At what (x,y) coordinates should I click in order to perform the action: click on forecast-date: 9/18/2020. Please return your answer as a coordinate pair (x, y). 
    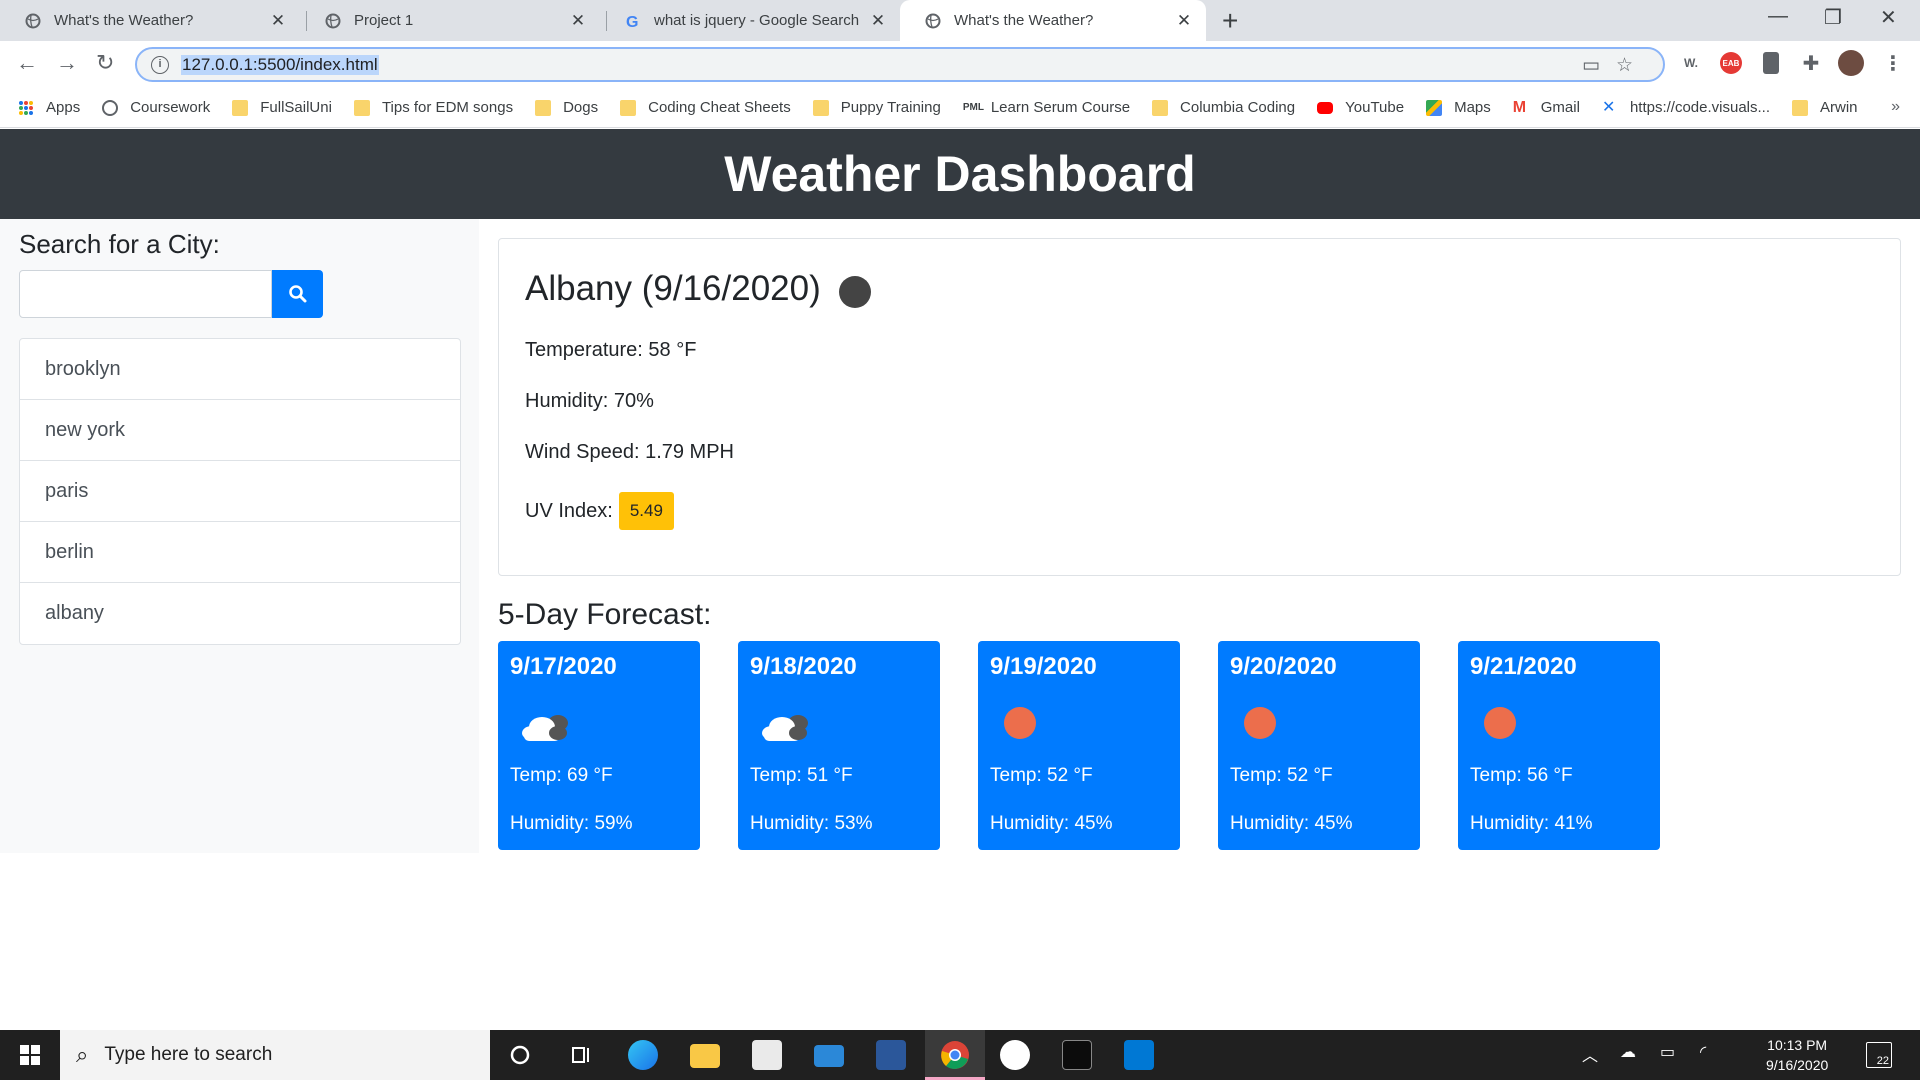
    Looking at the image, I should click on (803, 666).